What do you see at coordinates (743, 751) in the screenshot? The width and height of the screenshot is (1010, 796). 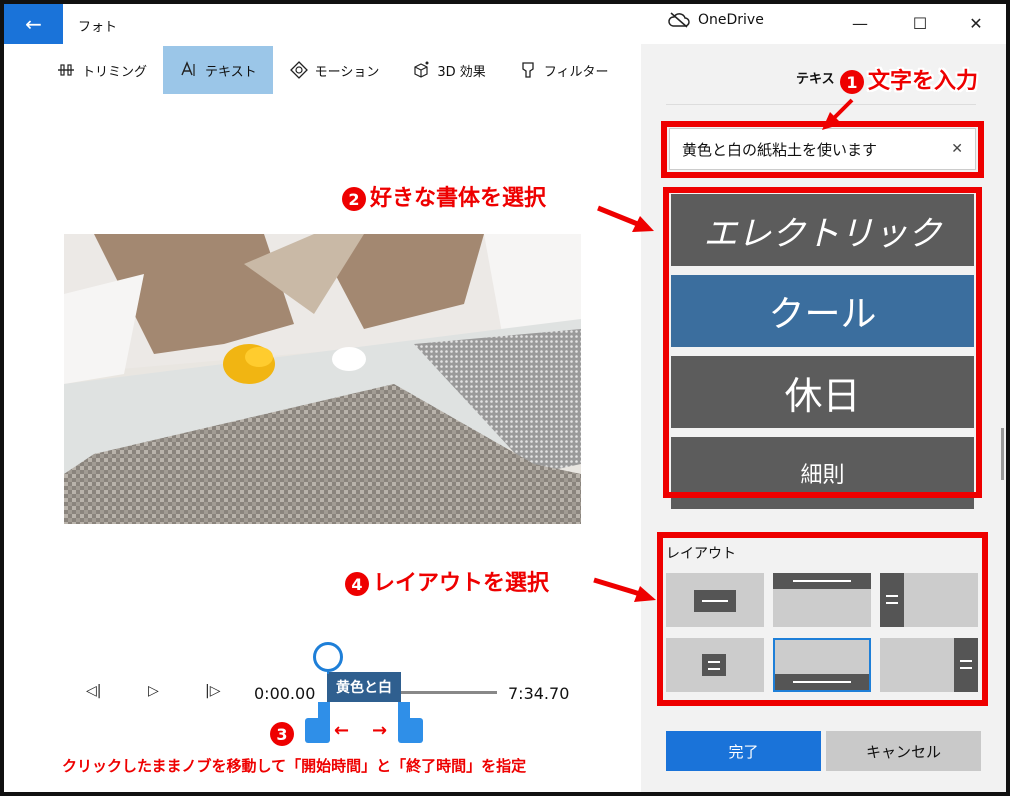 I see `done-button: 完了` at bounding box center [743, 751].